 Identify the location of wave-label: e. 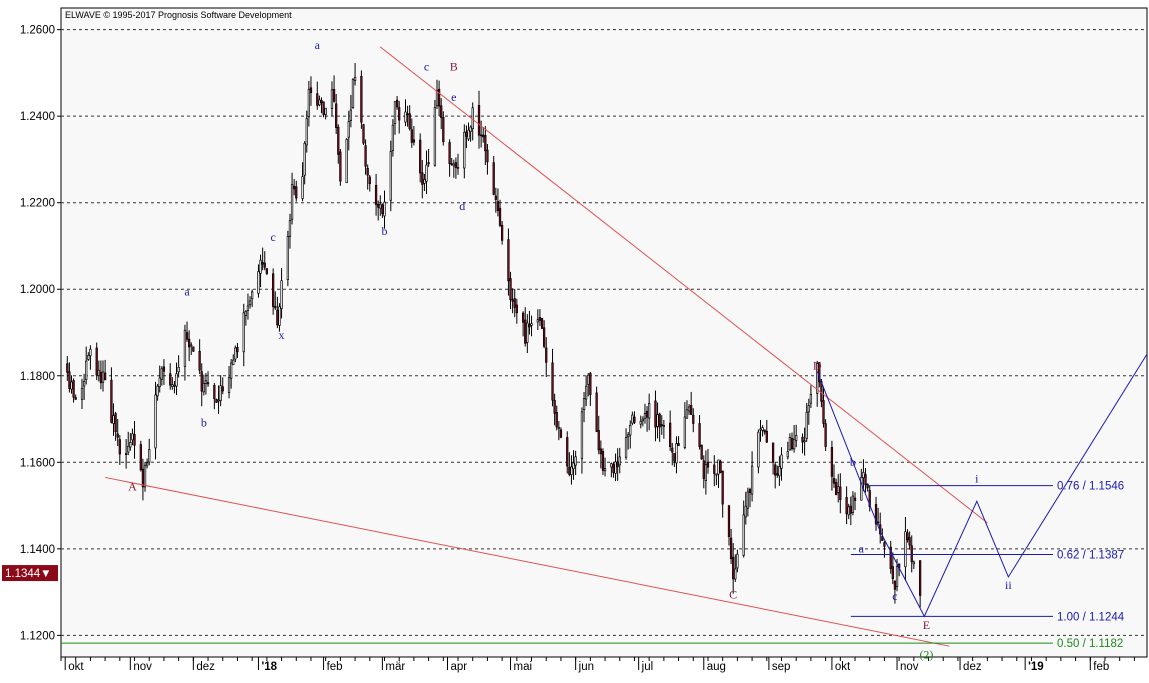
(453, 97).